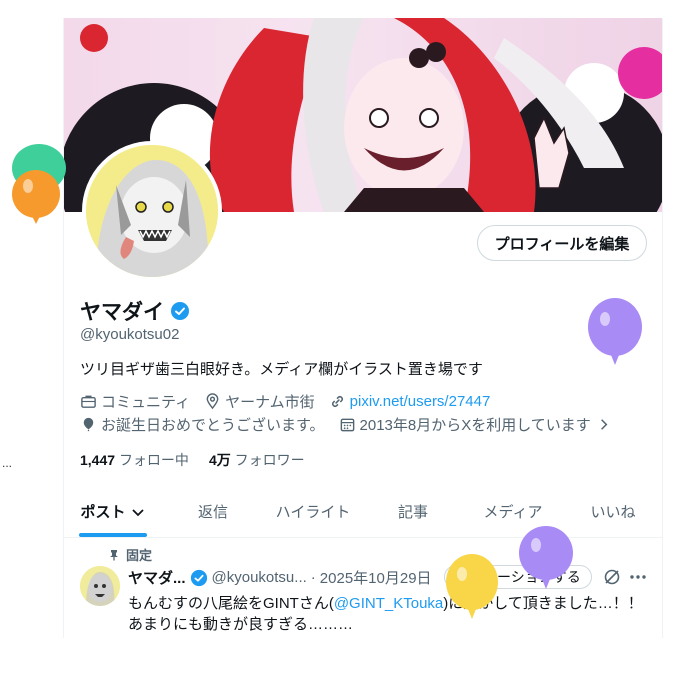 Image resolution: width=700 pixels, height=700 pixels. I want to click on briefcase-icon, so click(88, 401).